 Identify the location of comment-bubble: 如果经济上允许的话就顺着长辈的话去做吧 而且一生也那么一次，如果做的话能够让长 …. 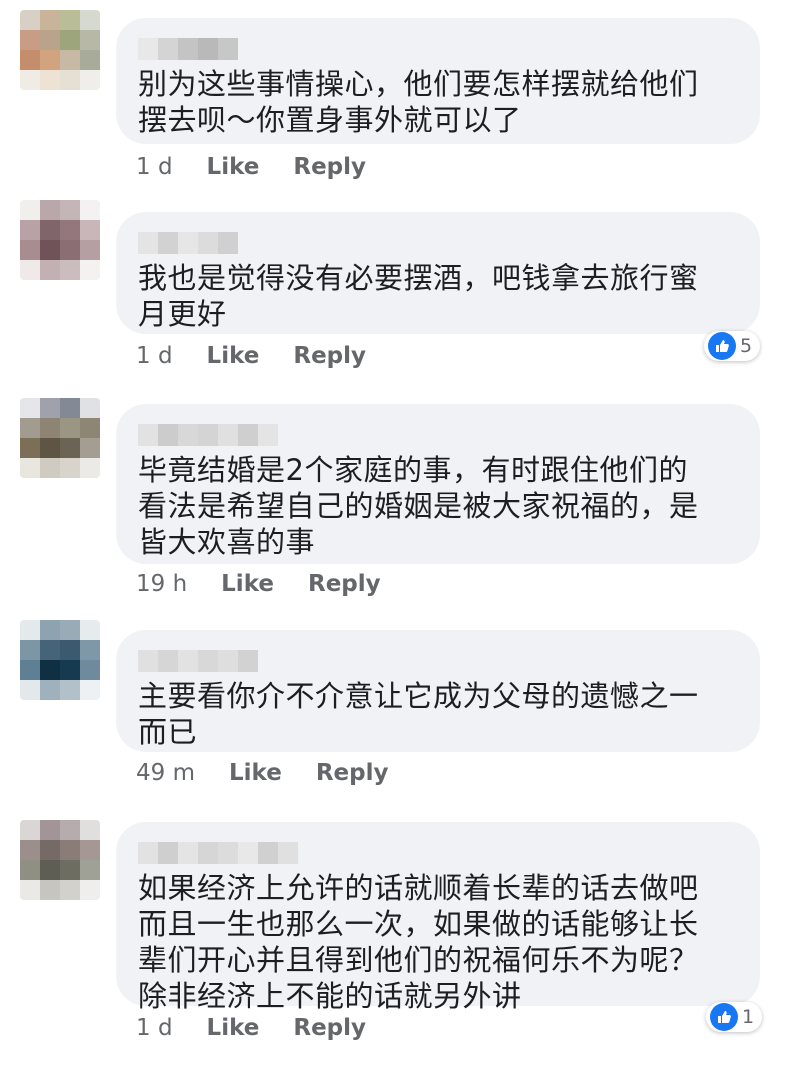
(438, 917).